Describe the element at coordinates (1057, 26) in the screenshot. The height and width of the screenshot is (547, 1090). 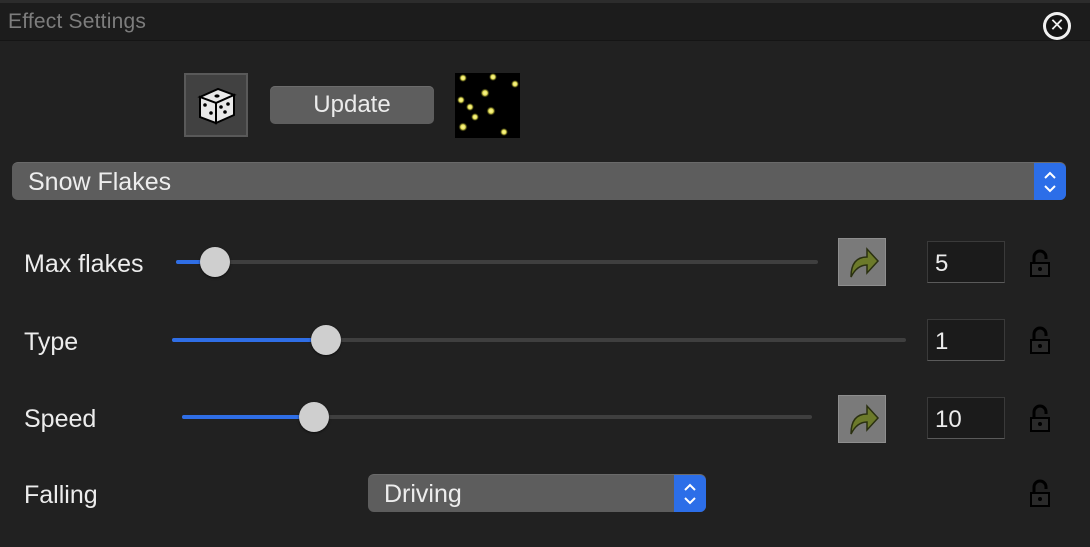
I see `close-icon: ✕` at that location.